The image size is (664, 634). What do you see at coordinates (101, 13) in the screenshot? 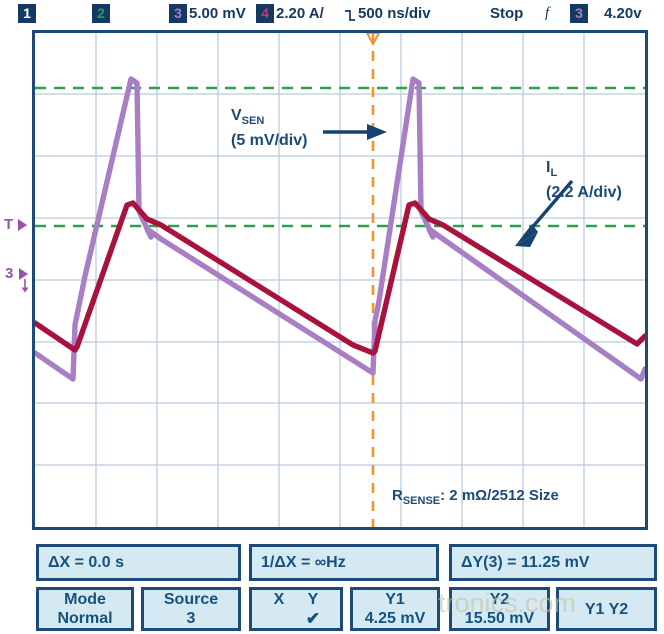
I see `channel-badge-2: 2` at bounding box center [101, 13].